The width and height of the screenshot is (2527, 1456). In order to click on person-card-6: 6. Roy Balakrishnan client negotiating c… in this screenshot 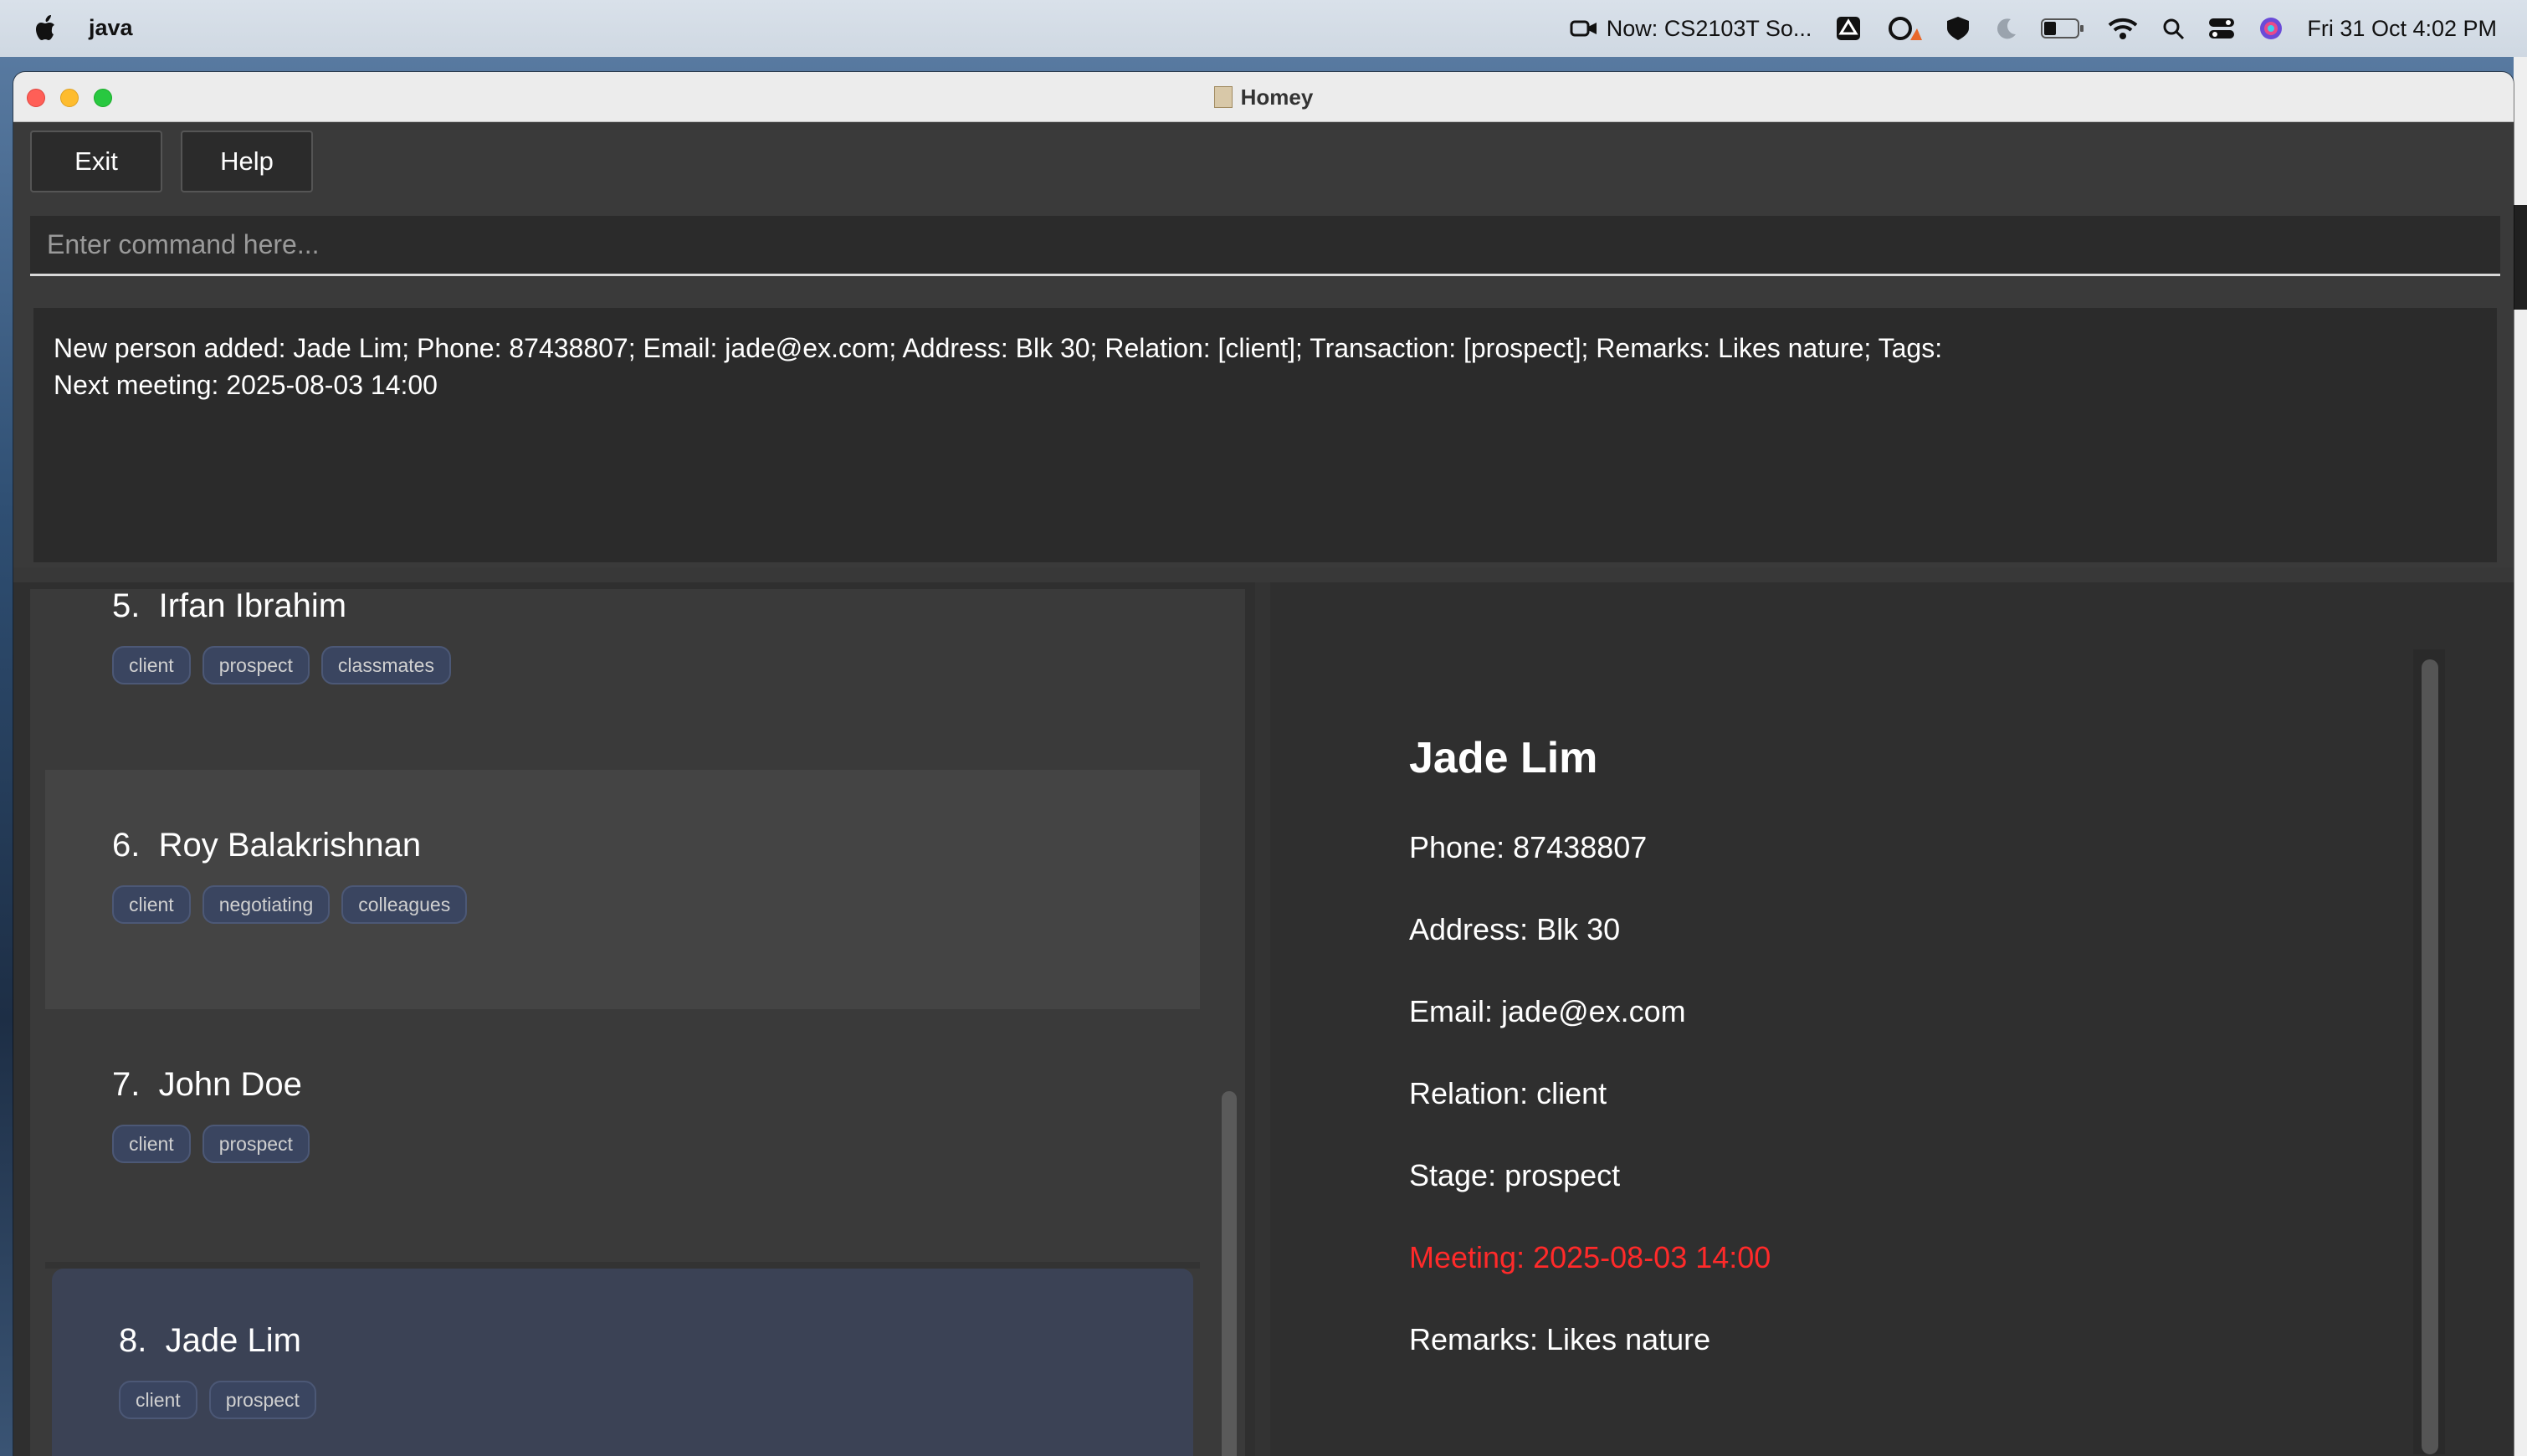, I will do `click(622, 889)`.